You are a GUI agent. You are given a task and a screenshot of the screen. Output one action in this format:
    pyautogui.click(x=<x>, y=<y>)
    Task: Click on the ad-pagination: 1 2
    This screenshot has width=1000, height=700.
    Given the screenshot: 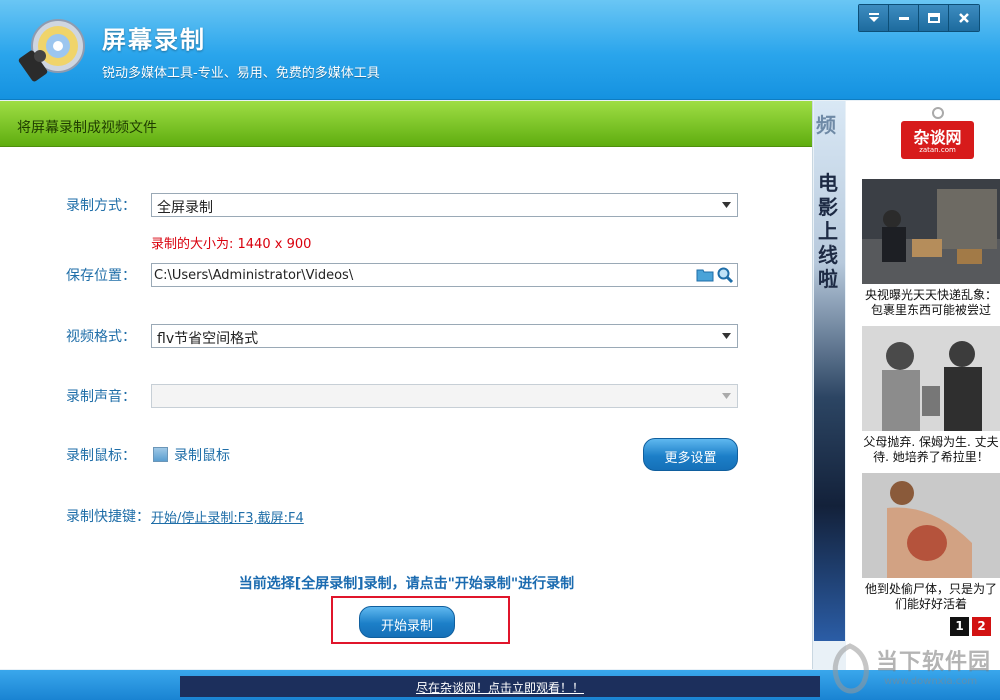 What is the action you would take?
    pyautogui.click(x=970, y=626)
    